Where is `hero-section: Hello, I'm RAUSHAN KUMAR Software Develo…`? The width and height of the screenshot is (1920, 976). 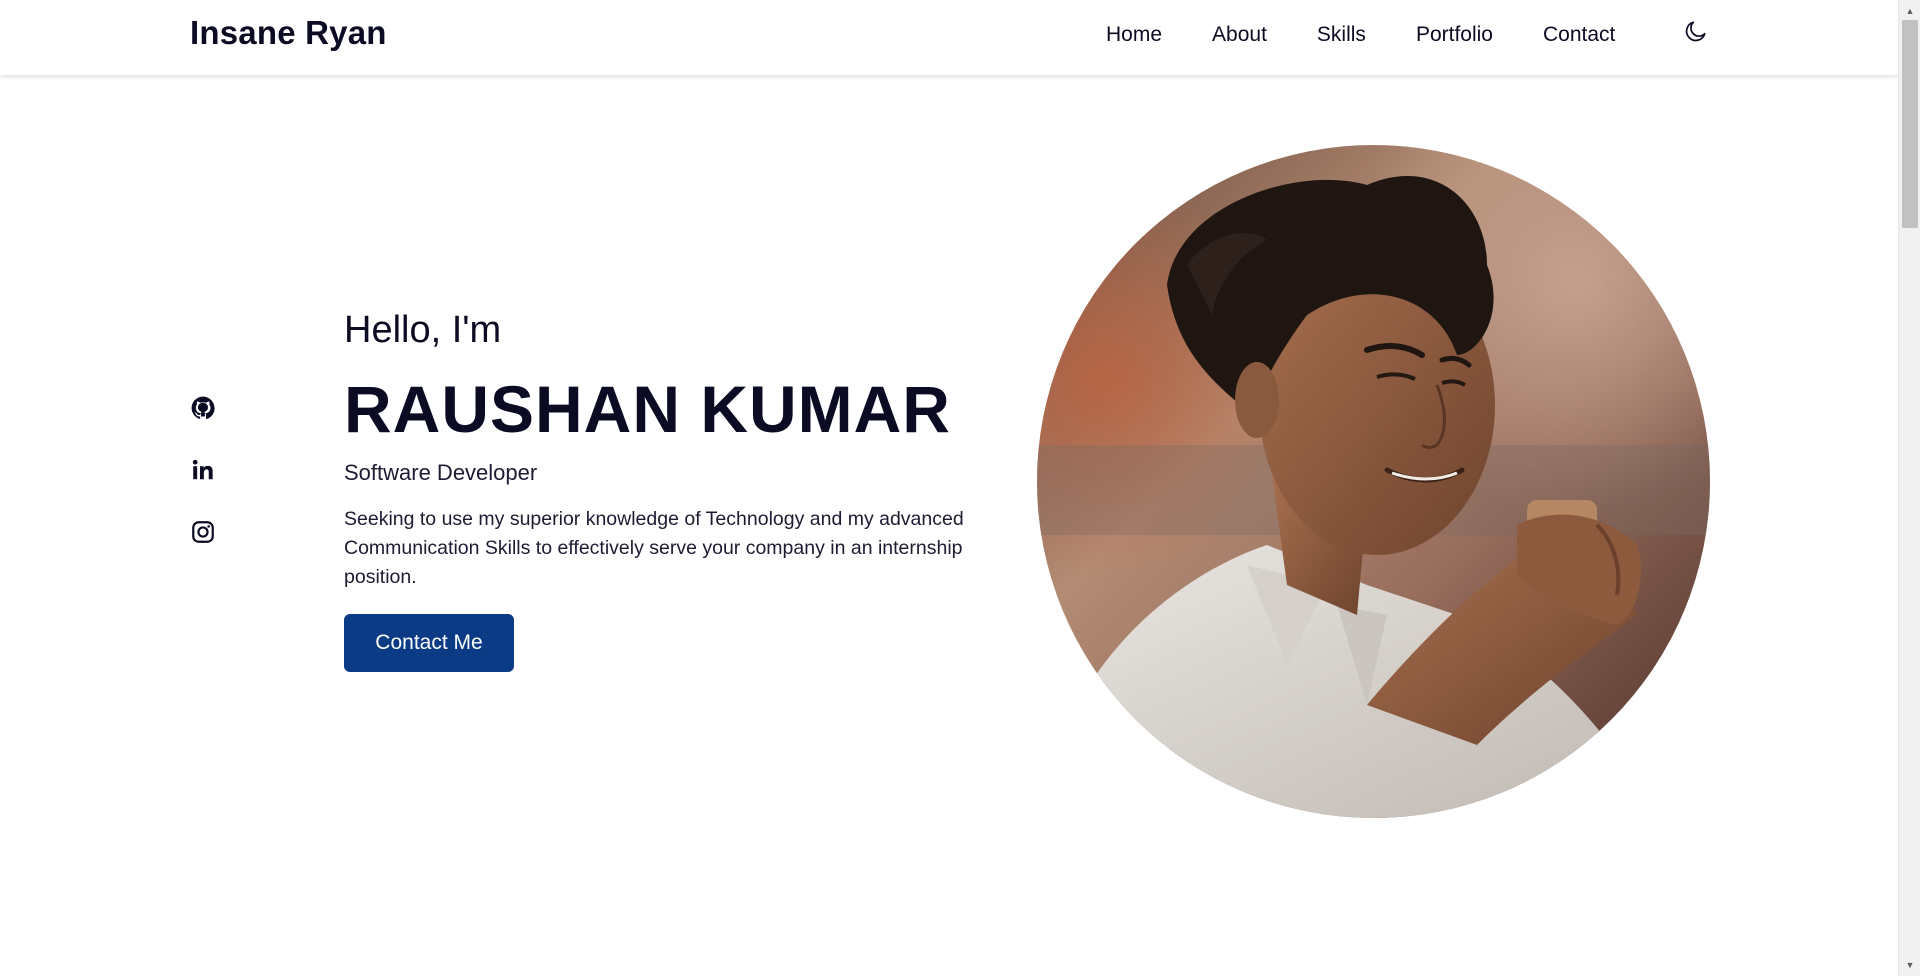 hero-section: Hello, I'm RAUSHAN KUMAR Software Develo… is located at coordinates (674, 488).